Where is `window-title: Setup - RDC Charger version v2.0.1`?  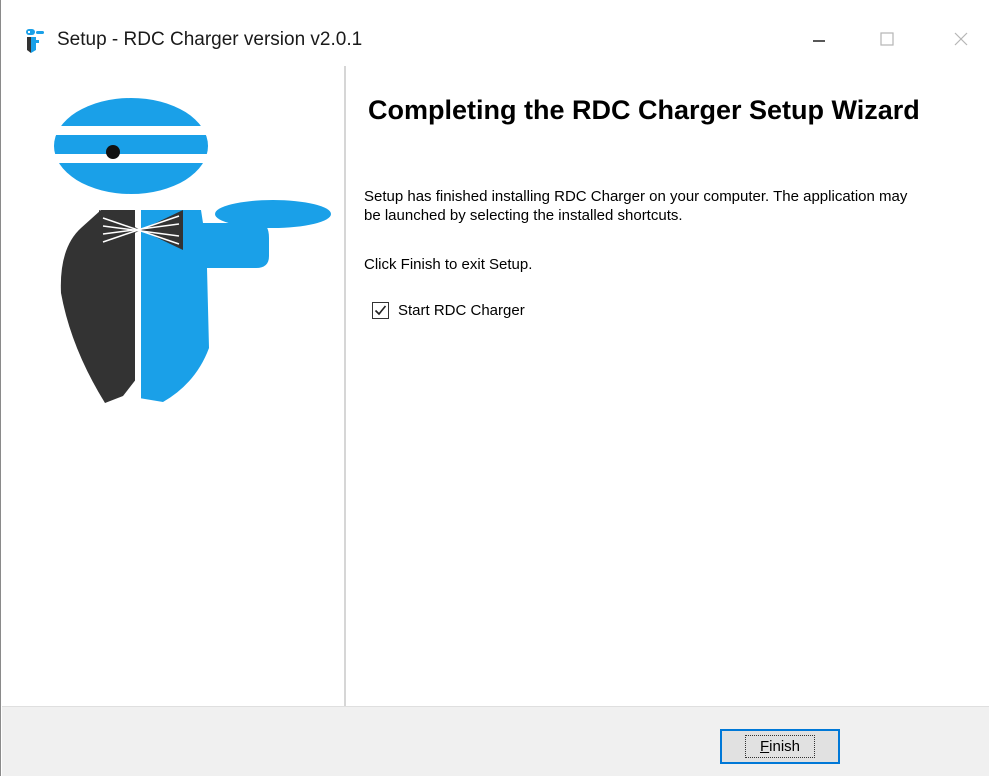 window-title: Setup - RDC Charger version v2.0.1 is located at coordinates (210, 39).